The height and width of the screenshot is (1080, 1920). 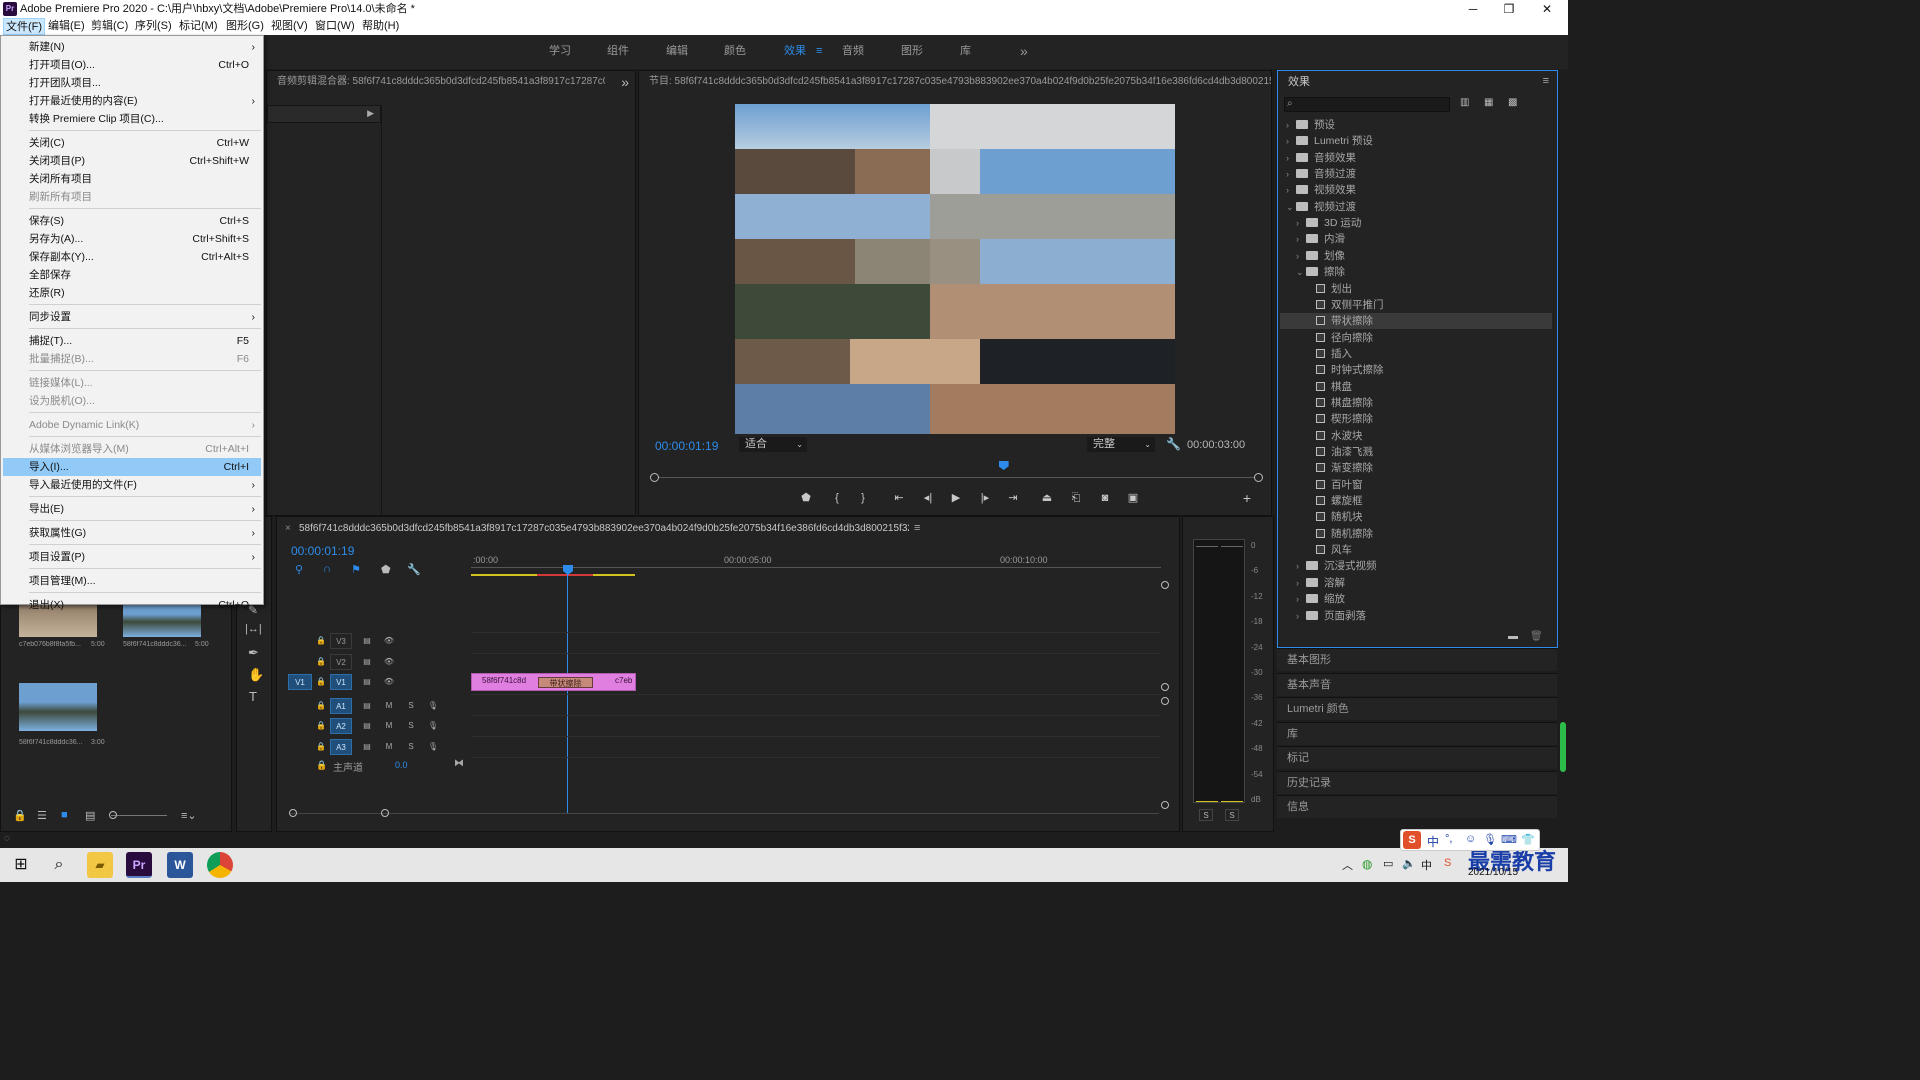 I want to click on network-icon: ▭, so click(x=1388, y=863).